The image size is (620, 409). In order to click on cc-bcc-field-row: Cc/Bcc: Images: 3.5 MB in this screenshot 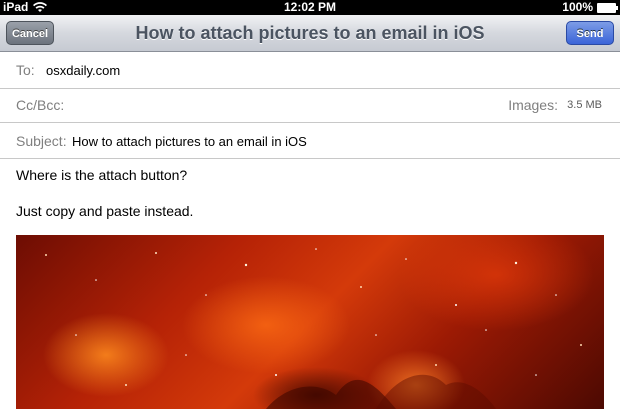, I will do `click(310, 106)`.